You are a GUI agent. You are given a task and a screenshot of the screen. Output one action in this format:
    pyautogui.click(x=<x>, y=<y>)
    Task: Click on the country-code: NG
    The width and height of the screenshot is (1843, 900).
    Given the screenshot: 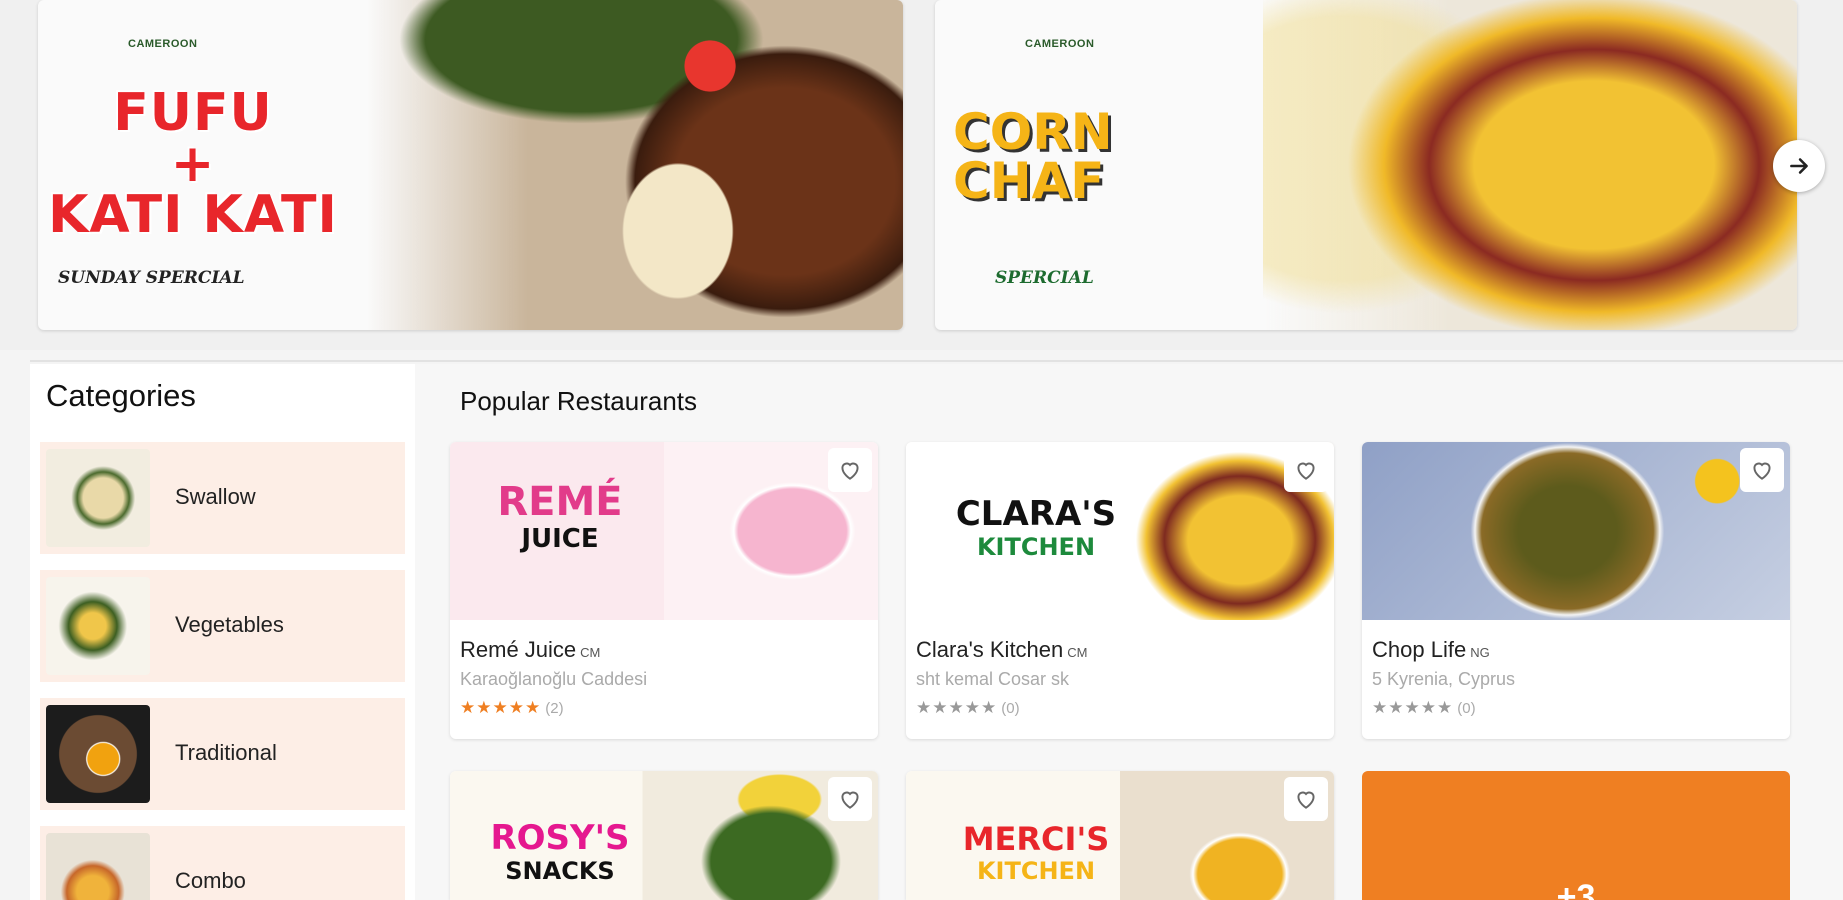 What is the action you would take?
    pyautogui.click(x=1480, y=652)
    